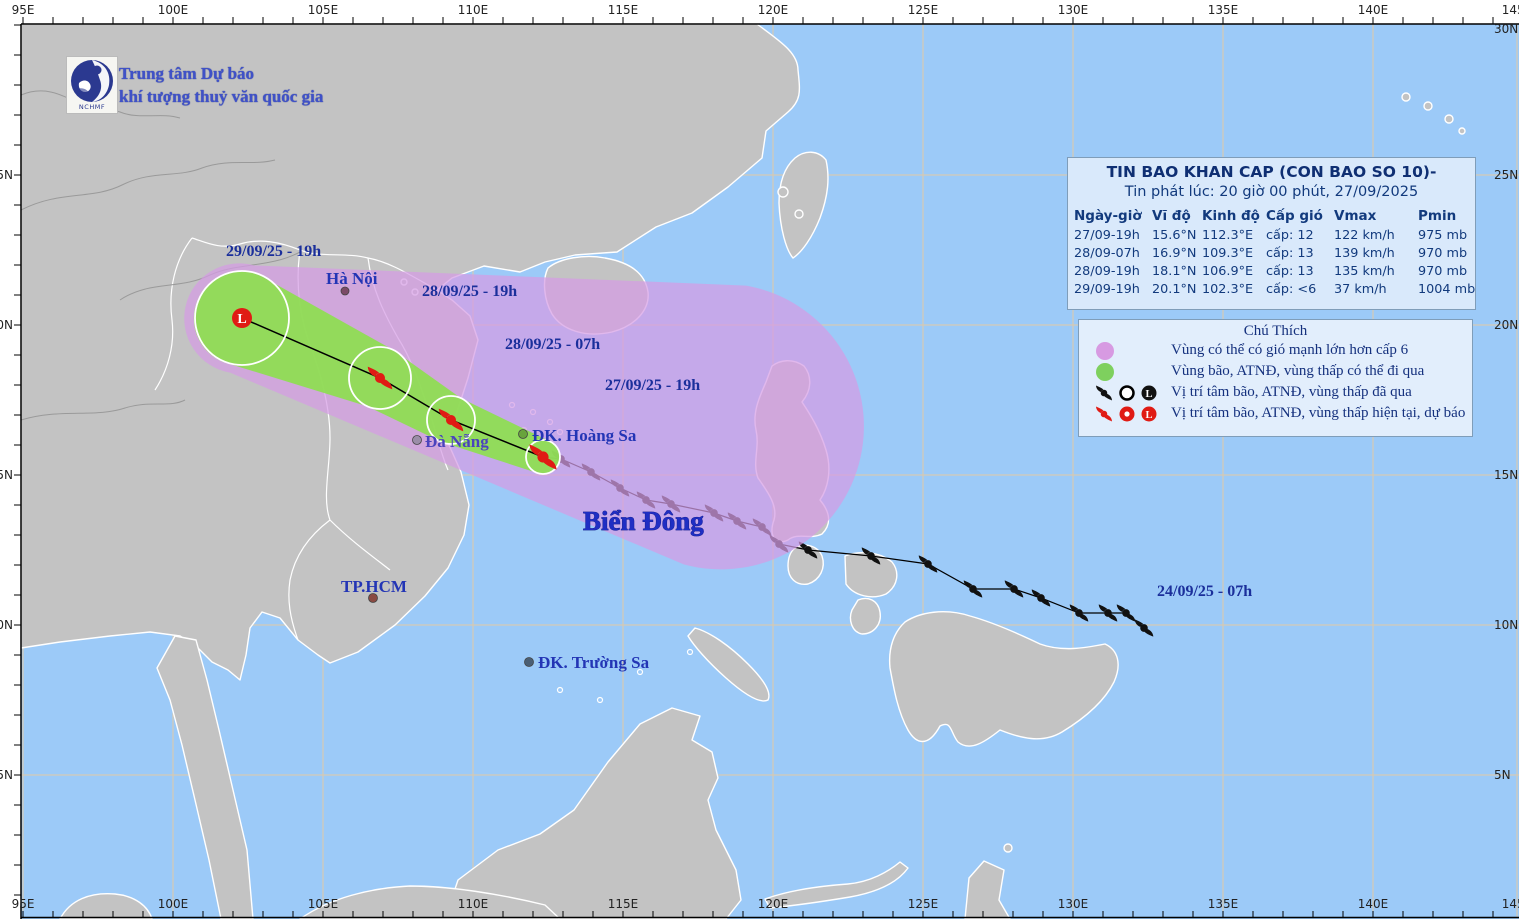 This screenshot has width=1519, height=919. What do you see at coordinates (1174, 253) in the screenshot?
I see `bulletin-cell: 16.9°N` at bounding box center [1174, 253].